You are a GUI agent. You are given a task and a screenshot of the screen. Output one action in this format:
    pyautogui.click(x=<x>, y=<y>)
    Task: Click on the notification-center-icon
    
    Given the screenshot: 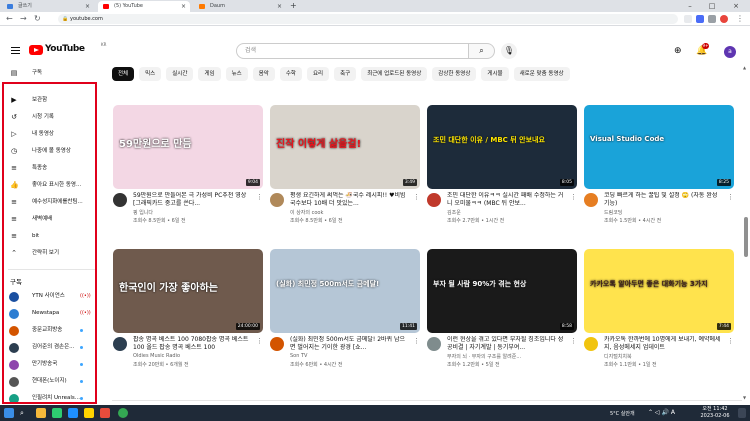 What is the action you would take?
    pyautogui.click(x=742, y=413)
    